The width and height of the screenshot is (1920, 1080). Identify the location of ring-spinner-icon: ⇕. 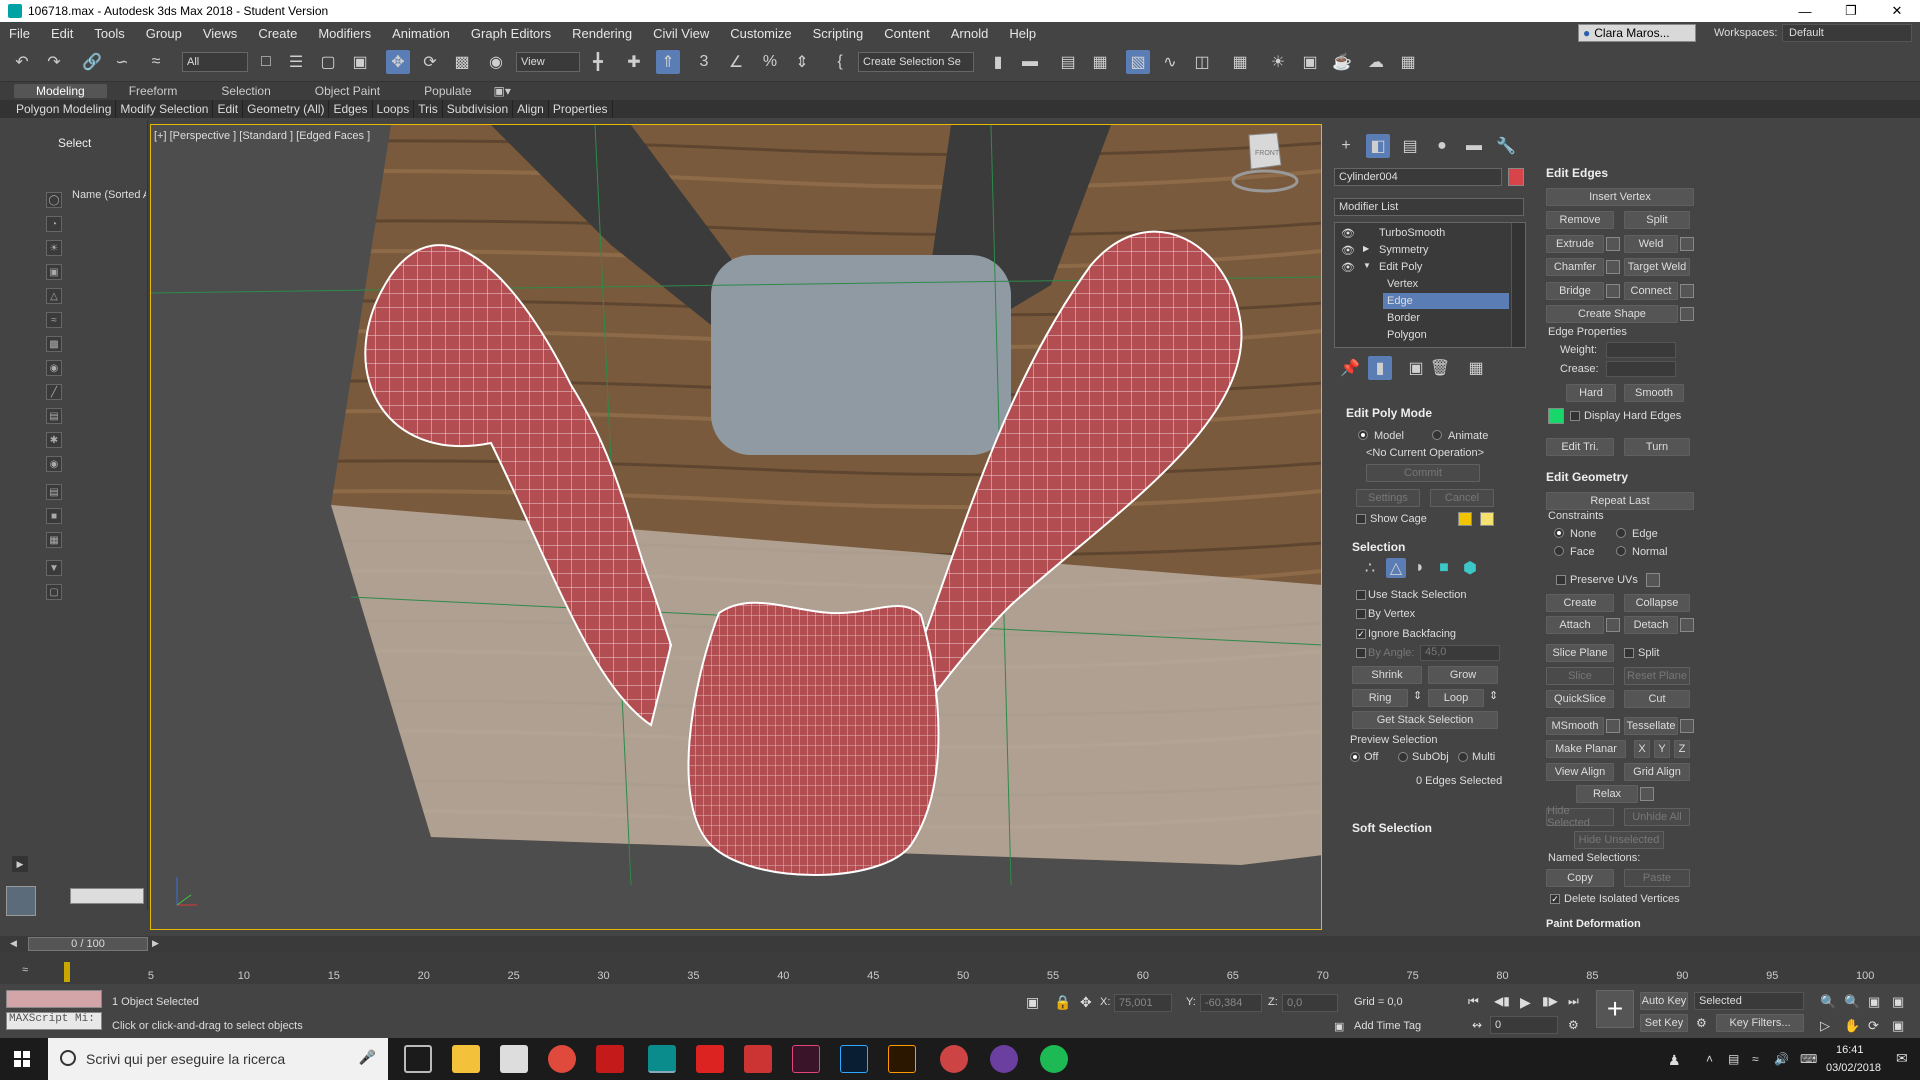
(1417, 695).